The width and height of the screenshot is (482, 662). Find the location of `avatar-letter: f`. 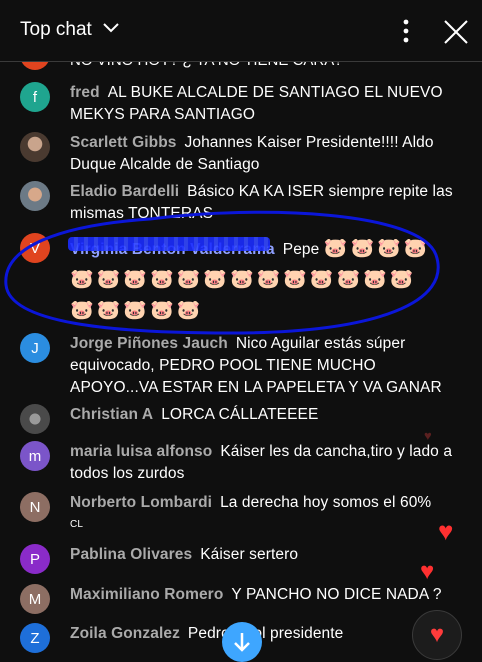

avatar-letter: f is located at coordinates (35, 97).